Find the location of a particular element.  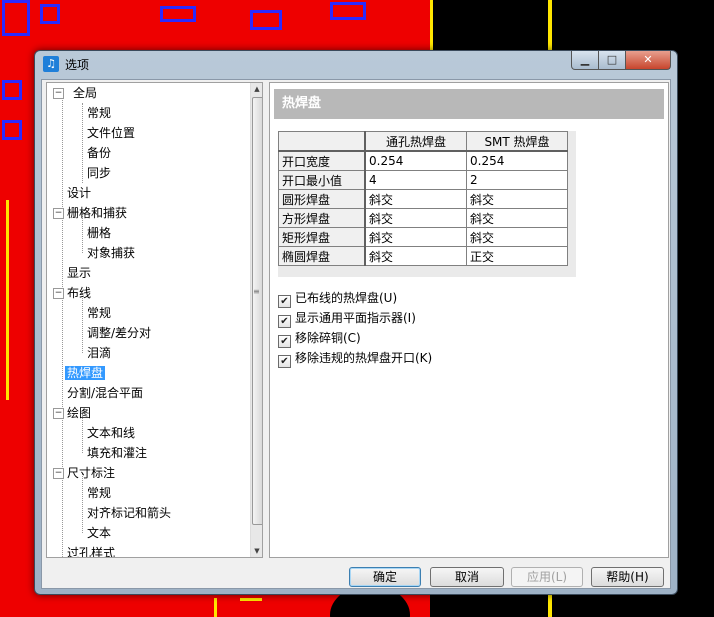

tree-item-backup: 备份 is located at coordinates (99, 153).